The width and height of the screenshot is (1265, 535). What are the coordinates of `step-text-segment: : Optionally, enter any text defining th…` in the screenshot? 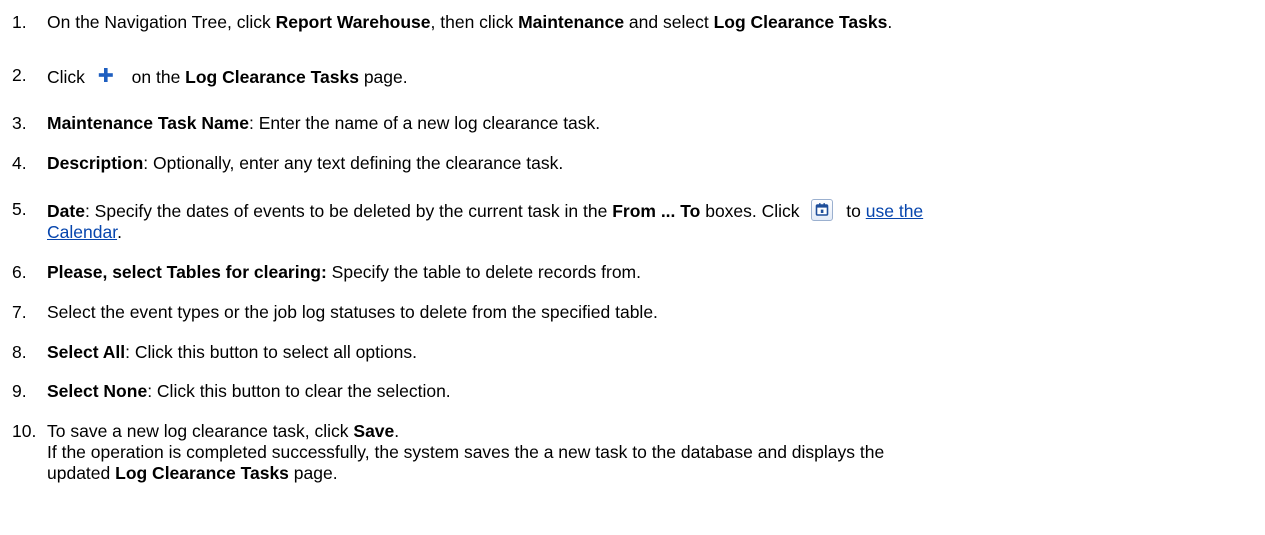 It's located at (353, 163).